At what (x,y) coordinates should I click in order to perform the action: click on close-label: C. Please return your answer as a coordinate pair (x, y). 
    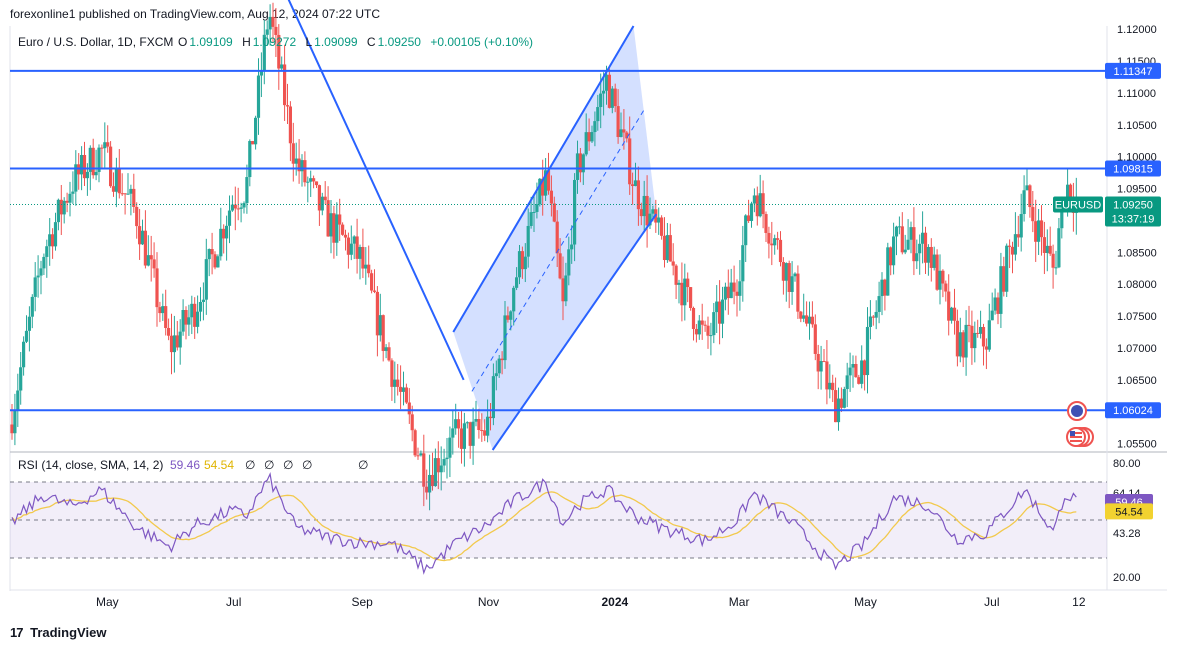
    Looking at the image, I should click on (371, 42).